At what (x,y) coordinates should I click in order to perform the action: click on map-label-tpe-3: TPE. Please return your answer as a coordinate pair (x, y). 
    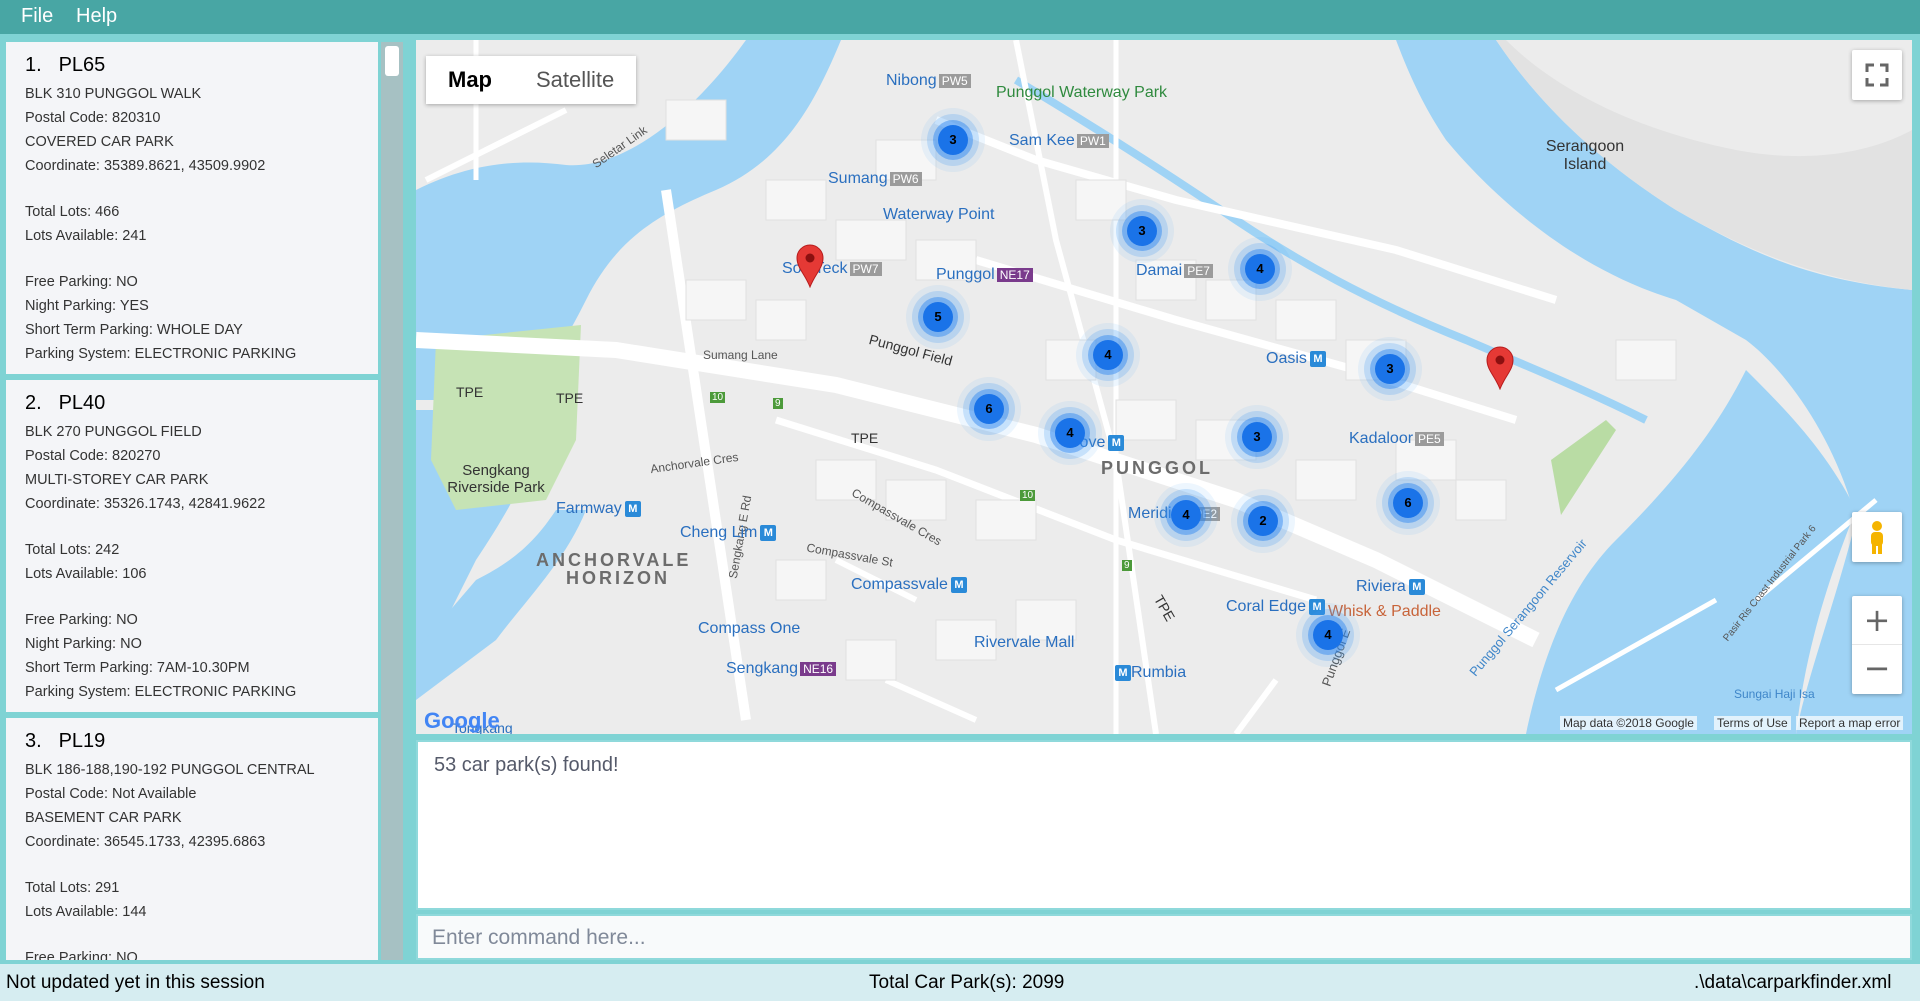
    Looking at the image, I should click on (865, 438).